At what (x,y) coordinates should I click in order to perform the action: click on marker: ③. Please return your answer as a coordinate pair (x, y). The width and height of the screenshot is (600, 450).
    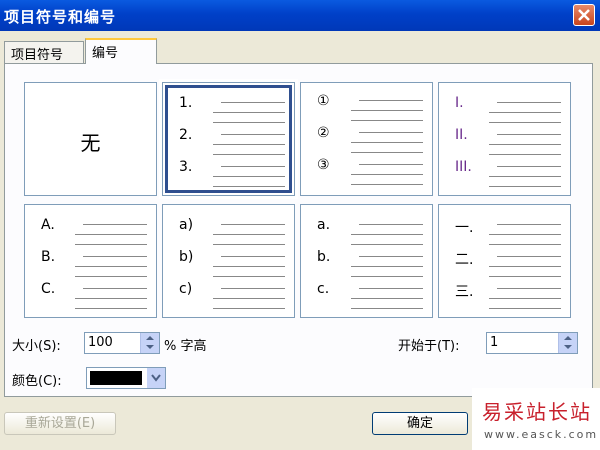
    Looking at the image, I should click on (323, 165).